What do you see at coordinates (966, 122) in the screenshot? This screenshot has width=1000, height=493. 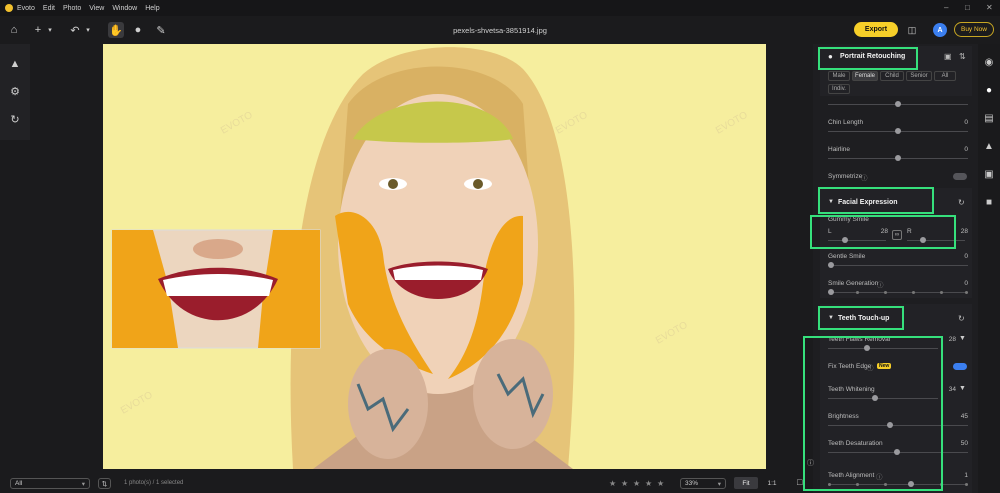 I see `chin-length-value: 0` at bounding box center [966, 122].